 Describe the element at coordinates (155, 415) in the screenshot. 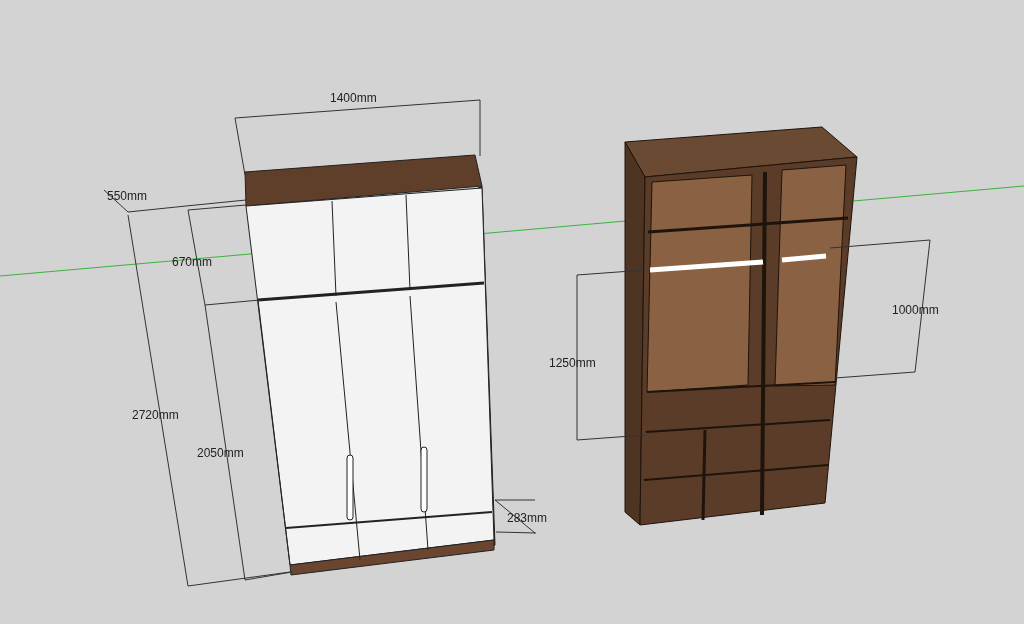

I see `dimension-label: 2720mm` at that location.